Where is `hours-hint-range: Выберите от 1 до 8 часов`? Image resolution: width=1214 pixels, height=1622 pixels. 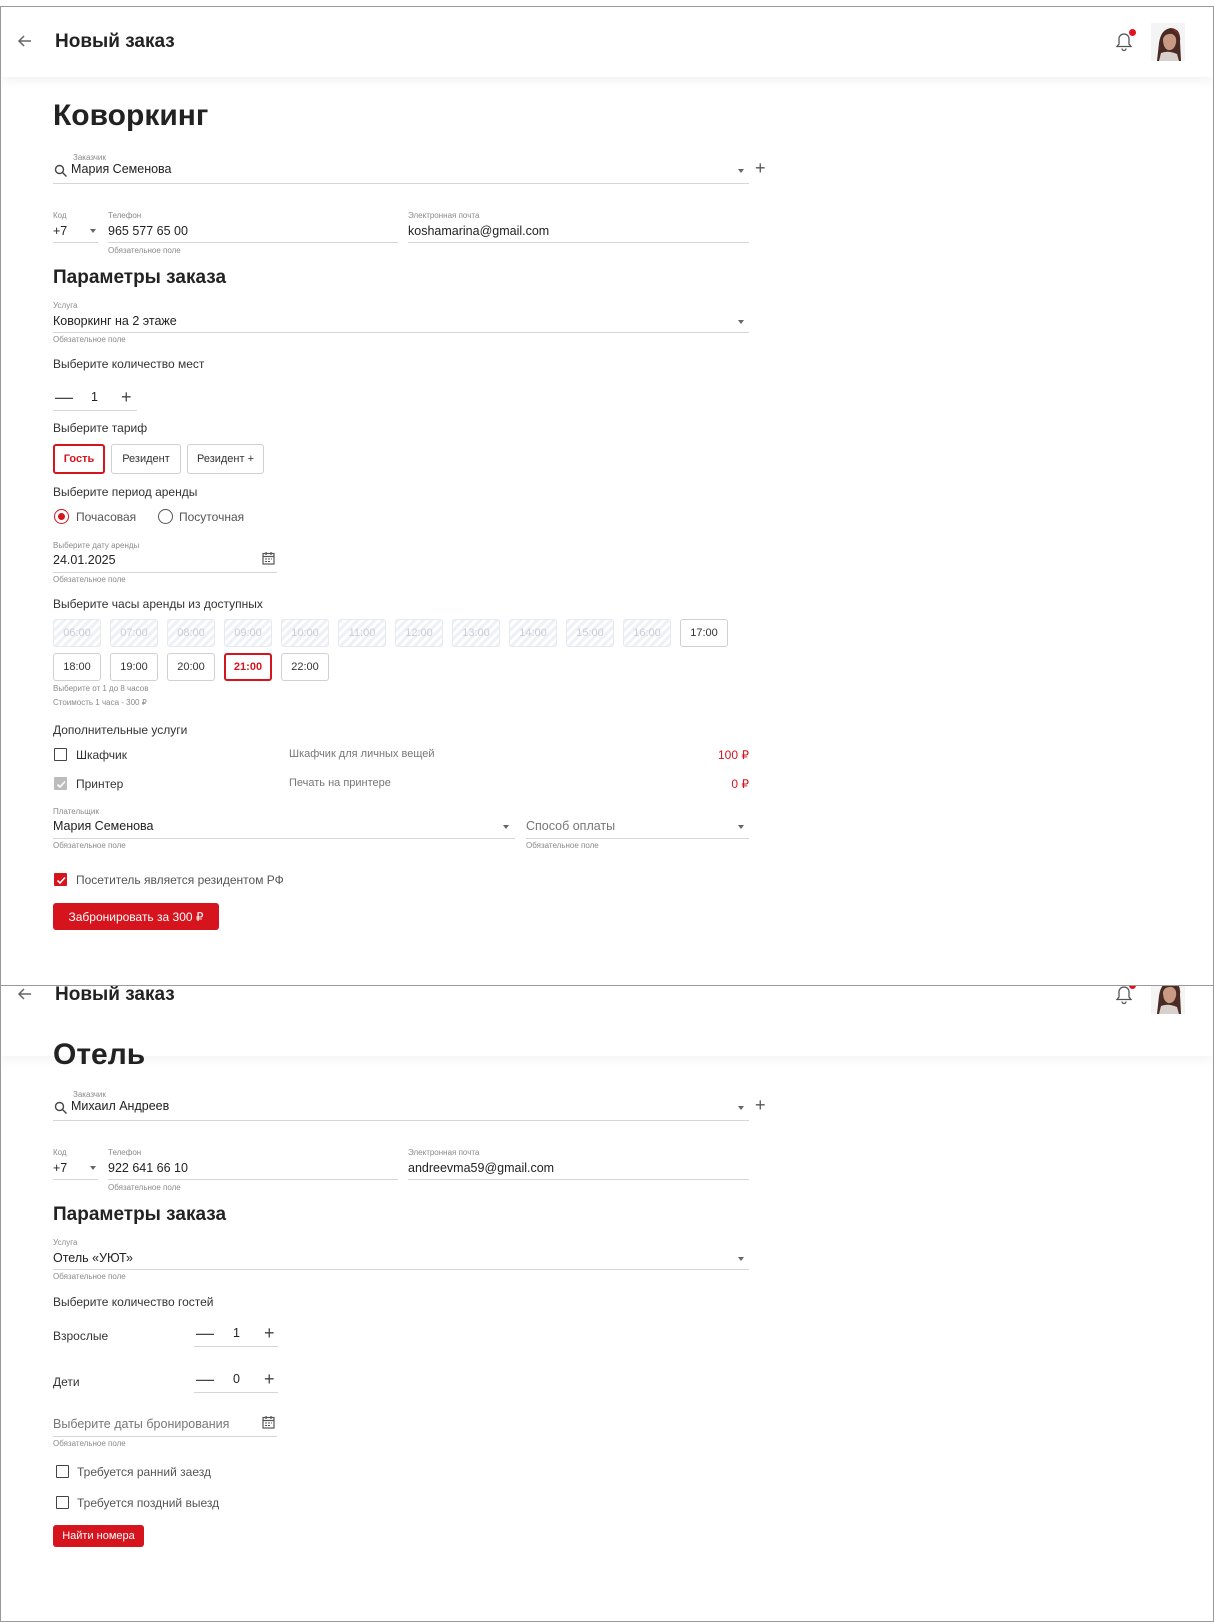
hours-hint-range: Выберите от 1 до 8 часов is located at coordinates (101, 688).